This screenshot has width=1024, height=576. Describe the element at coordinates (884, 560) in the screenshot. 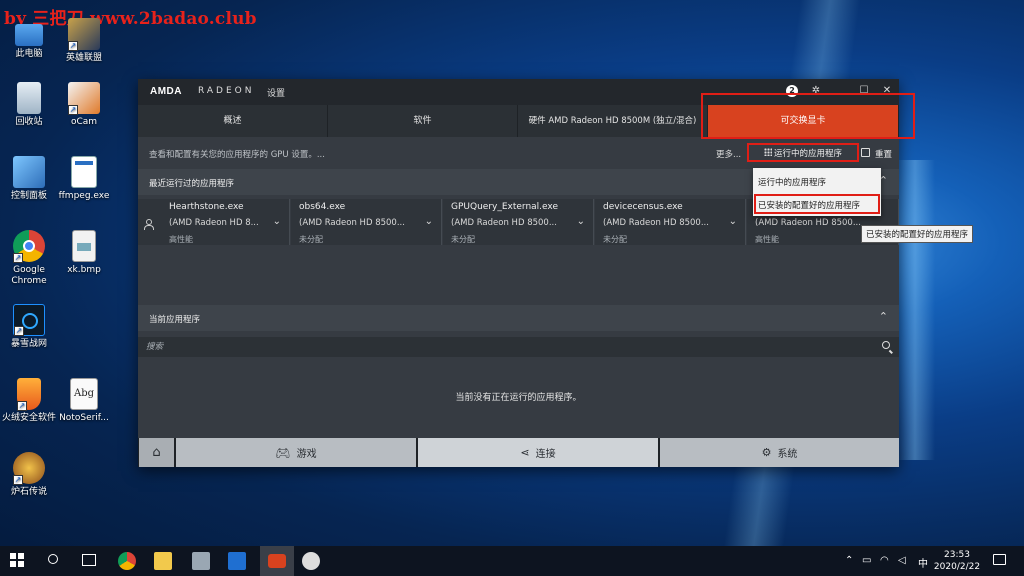

I see `wifi-icon: ◠` at that location.